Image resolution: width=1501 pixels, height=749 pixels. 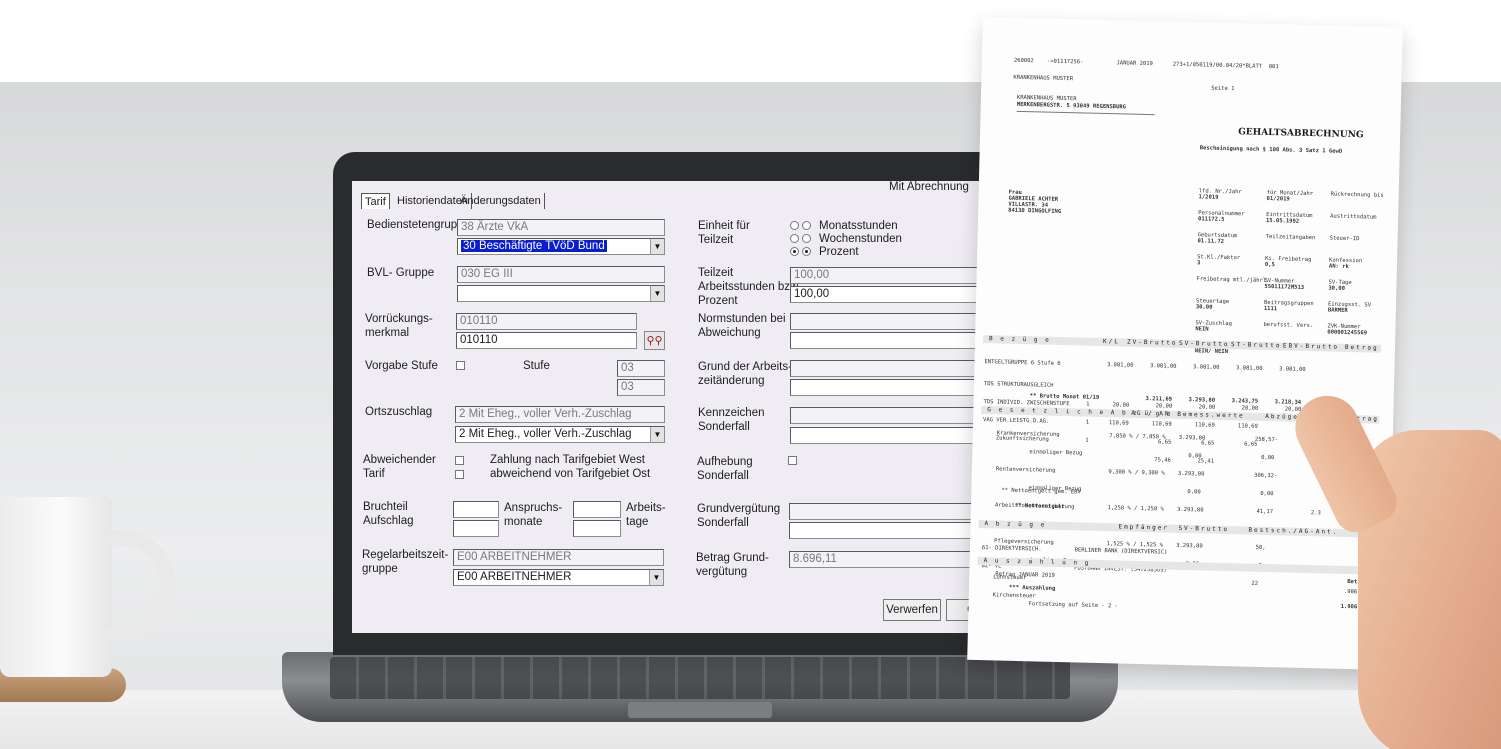 What do you see at coordinates (725, 469) in the screenshot?
I see `aufhebung-sonderfall-label: Aufhebung Sonderfall` at bounding box center [725, 469].